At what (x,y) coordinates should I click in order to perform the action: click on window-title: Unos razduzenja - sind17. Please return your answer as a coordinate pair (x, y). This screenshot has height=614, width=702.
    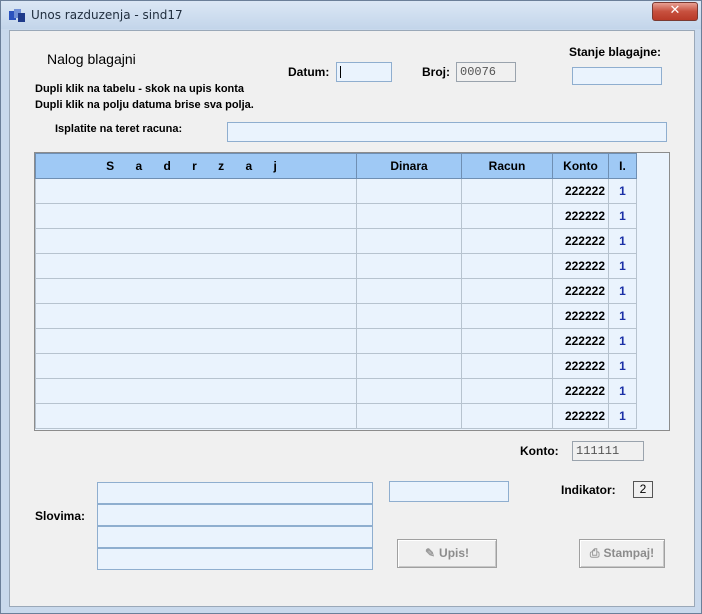
    Looking at the image, I should click on (107, 15).